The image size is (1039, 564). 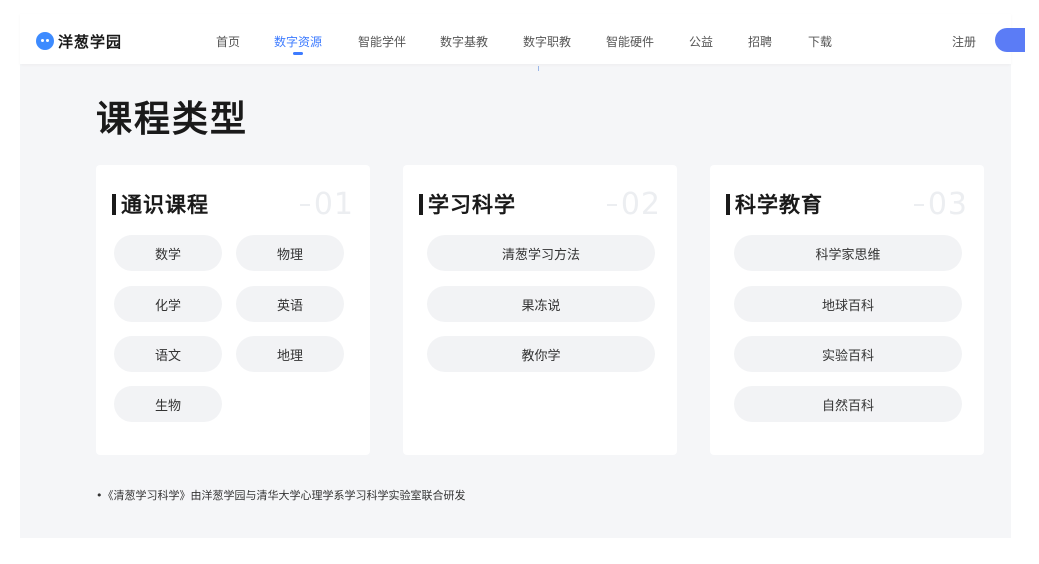 I want to click on logo: 洋葱学园, so click(x=79, y=41).